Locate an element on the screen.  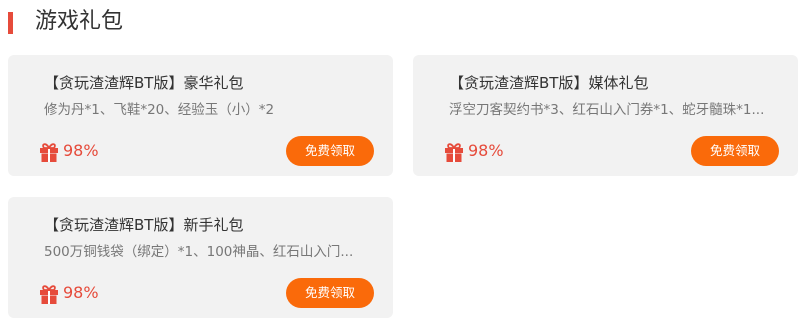
section-title: 游戏礼包 is located at coordinates (79, 21).